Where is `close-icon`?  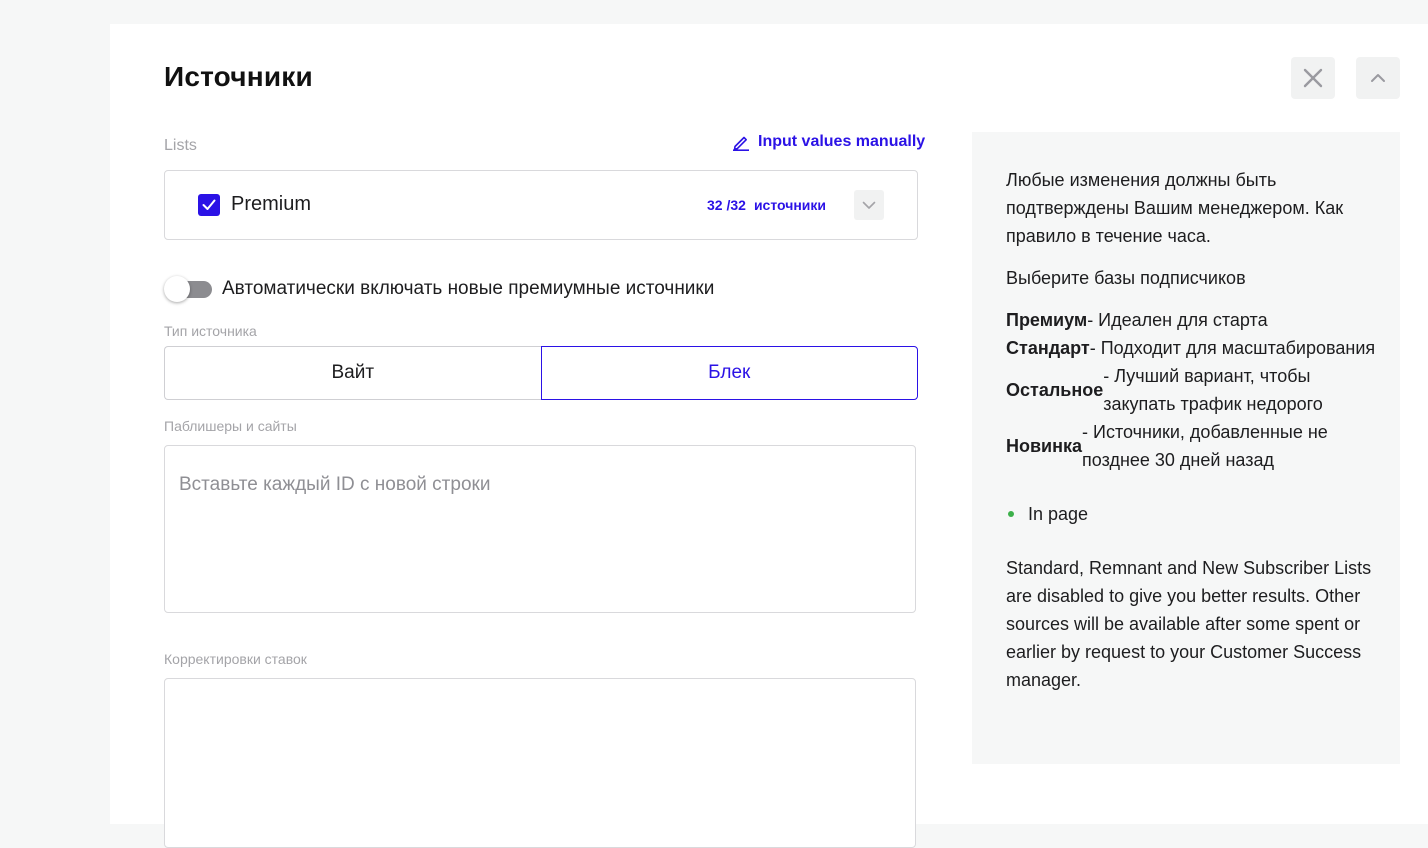
close-icon is located at coordinates (1313, 78).